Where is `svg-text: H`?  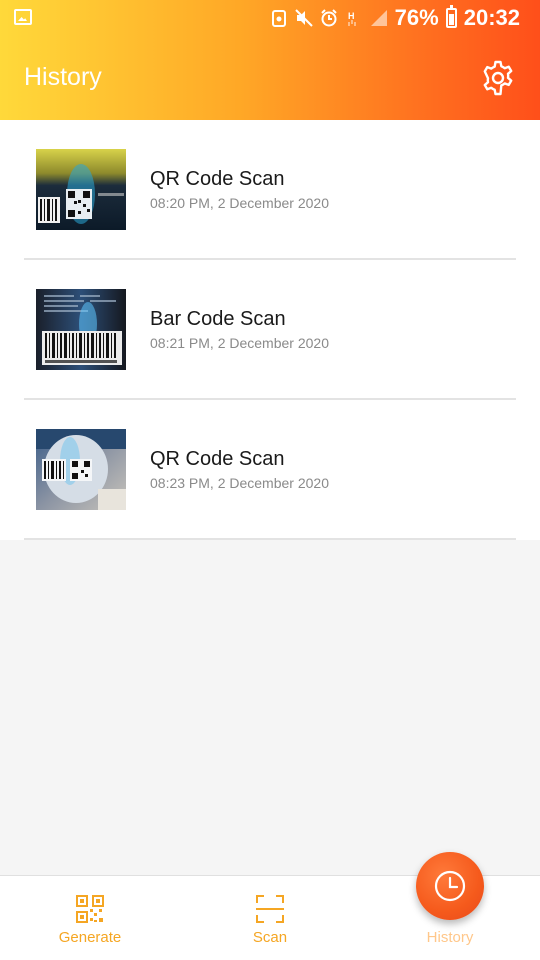
svg-text: H is located at coordinates (351, 16).